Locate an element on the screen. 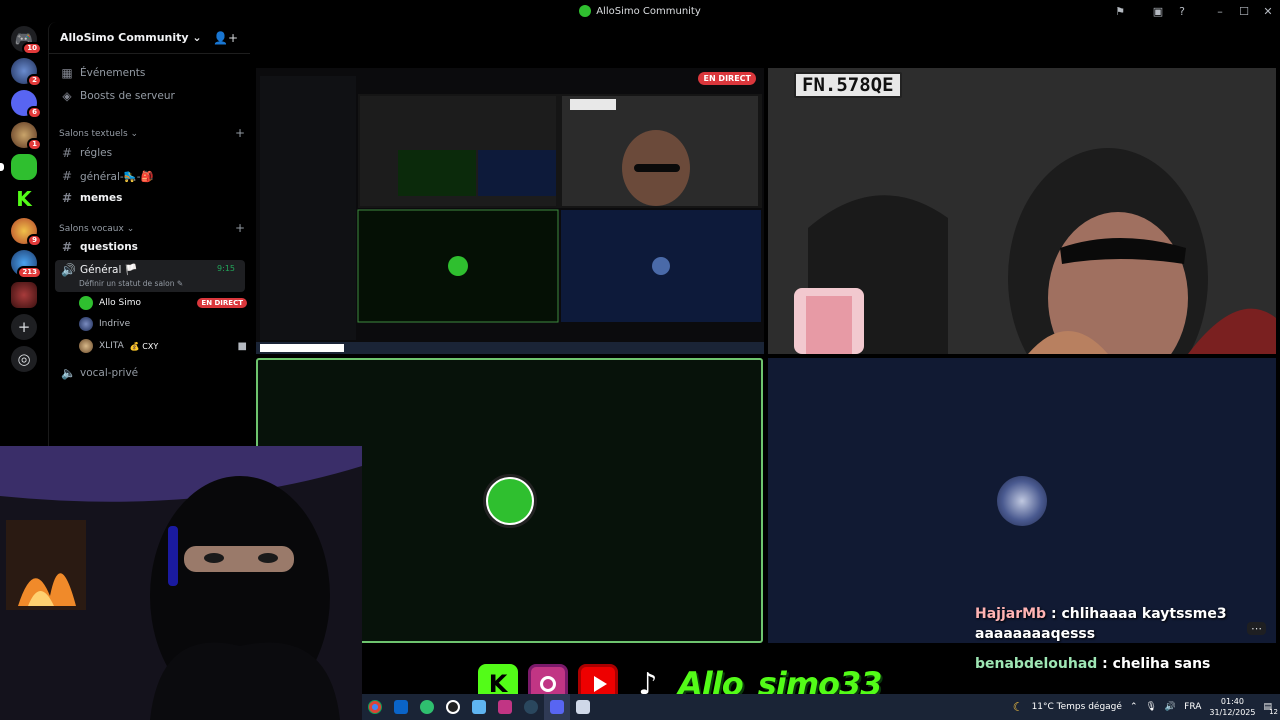 This screenshot has height=720, width=1280. unread-badge: 6 is located at coordinates (34, 112).